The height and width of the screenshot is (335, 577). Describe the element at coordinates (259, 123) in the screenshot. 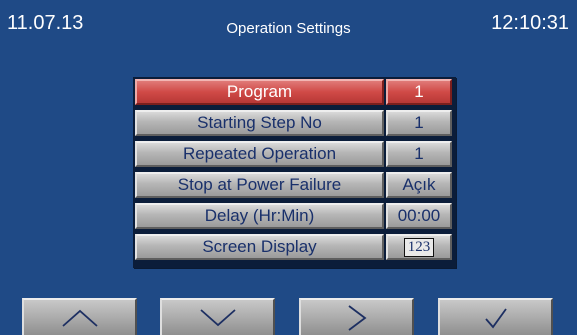

I see `setting-label: Starting Step No` at that location.